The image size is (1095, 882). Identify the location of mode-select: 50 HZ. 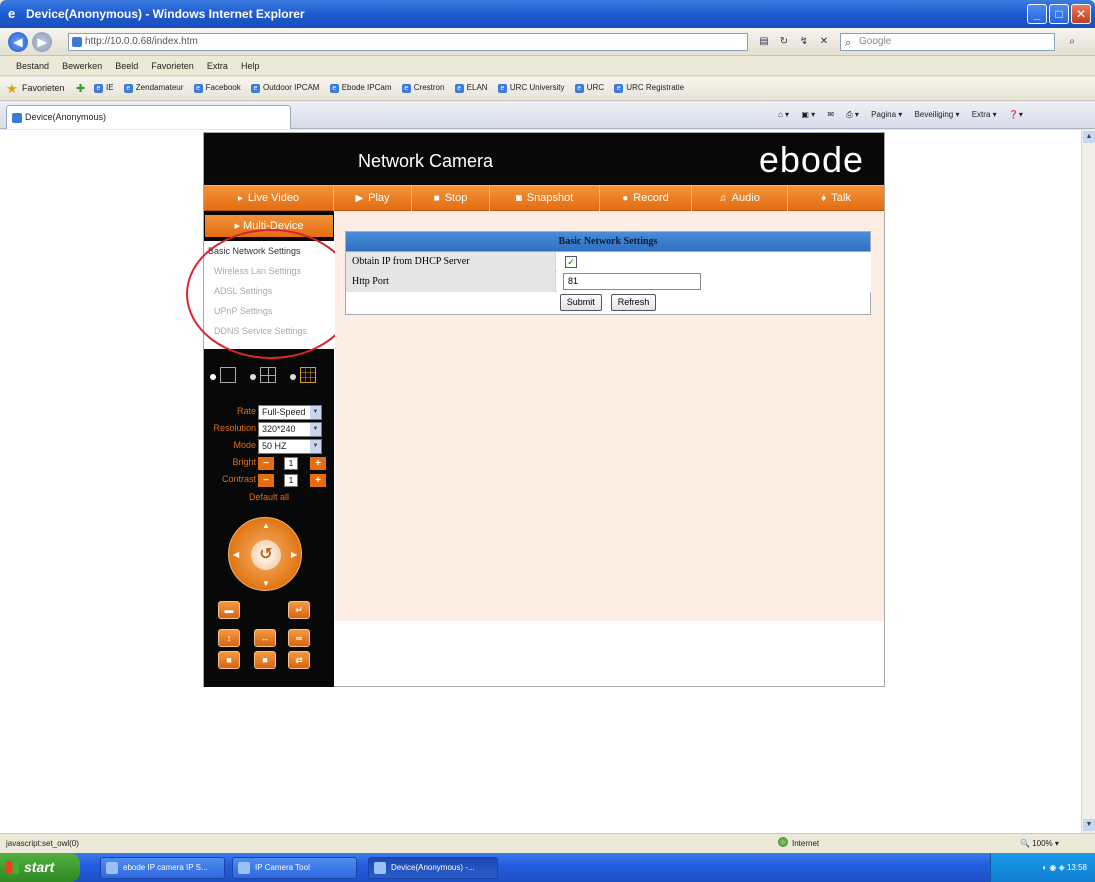
(290, 446).